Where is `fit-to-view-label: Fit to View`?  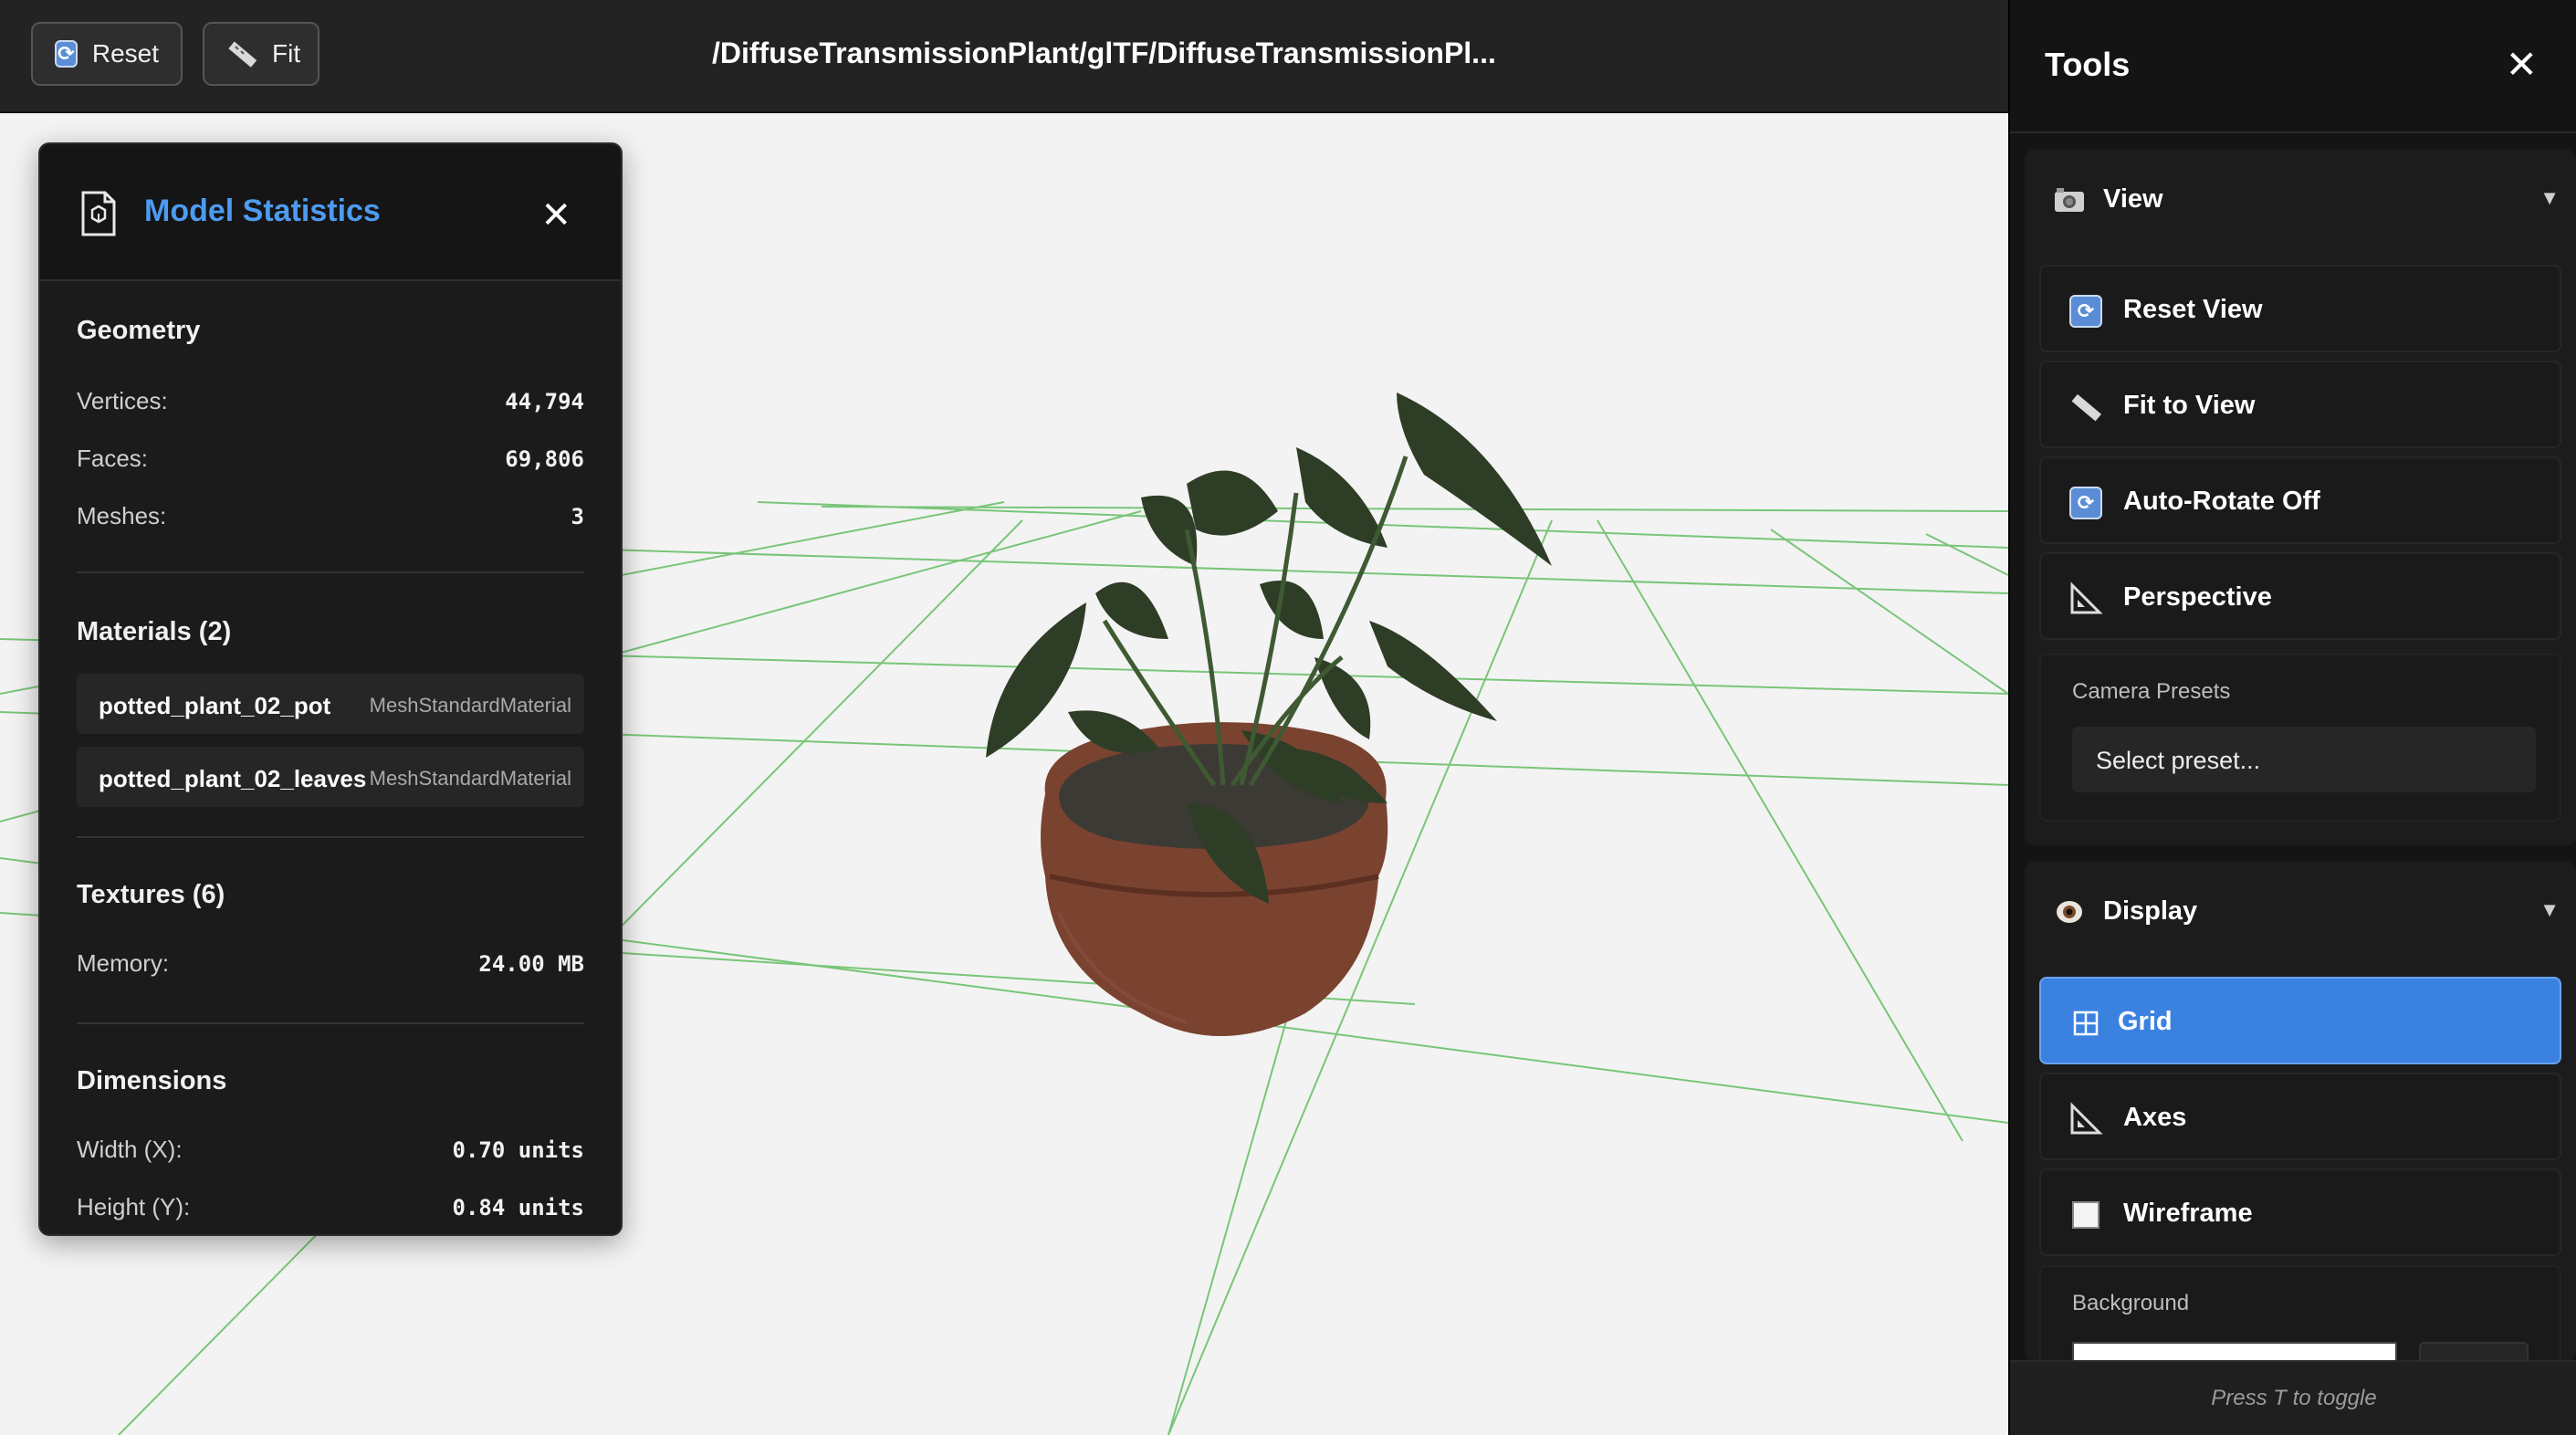
fit-to-view-label: Fit to View is located at coordinates (2189, 405).